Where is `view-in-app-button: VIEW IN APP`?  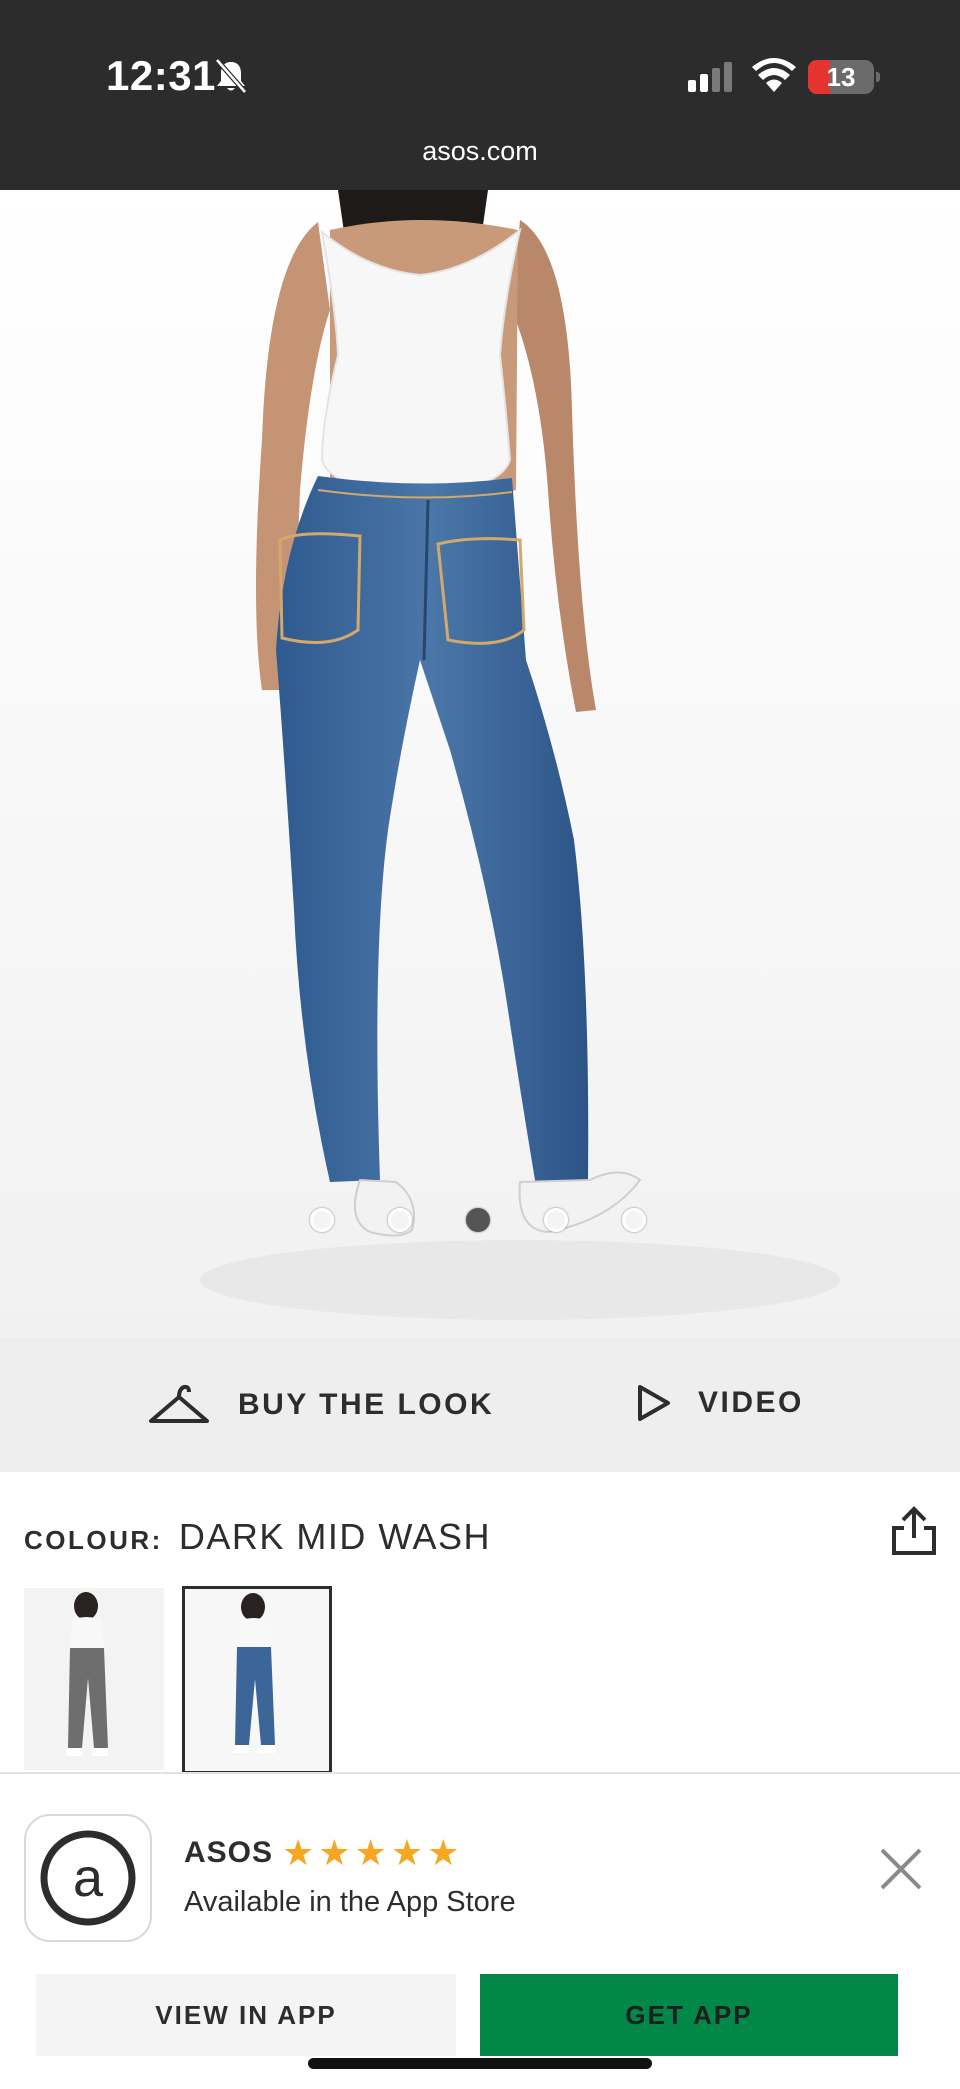
view-in-app-button: VIEW IN APP is located at coordinates (246, 2015).